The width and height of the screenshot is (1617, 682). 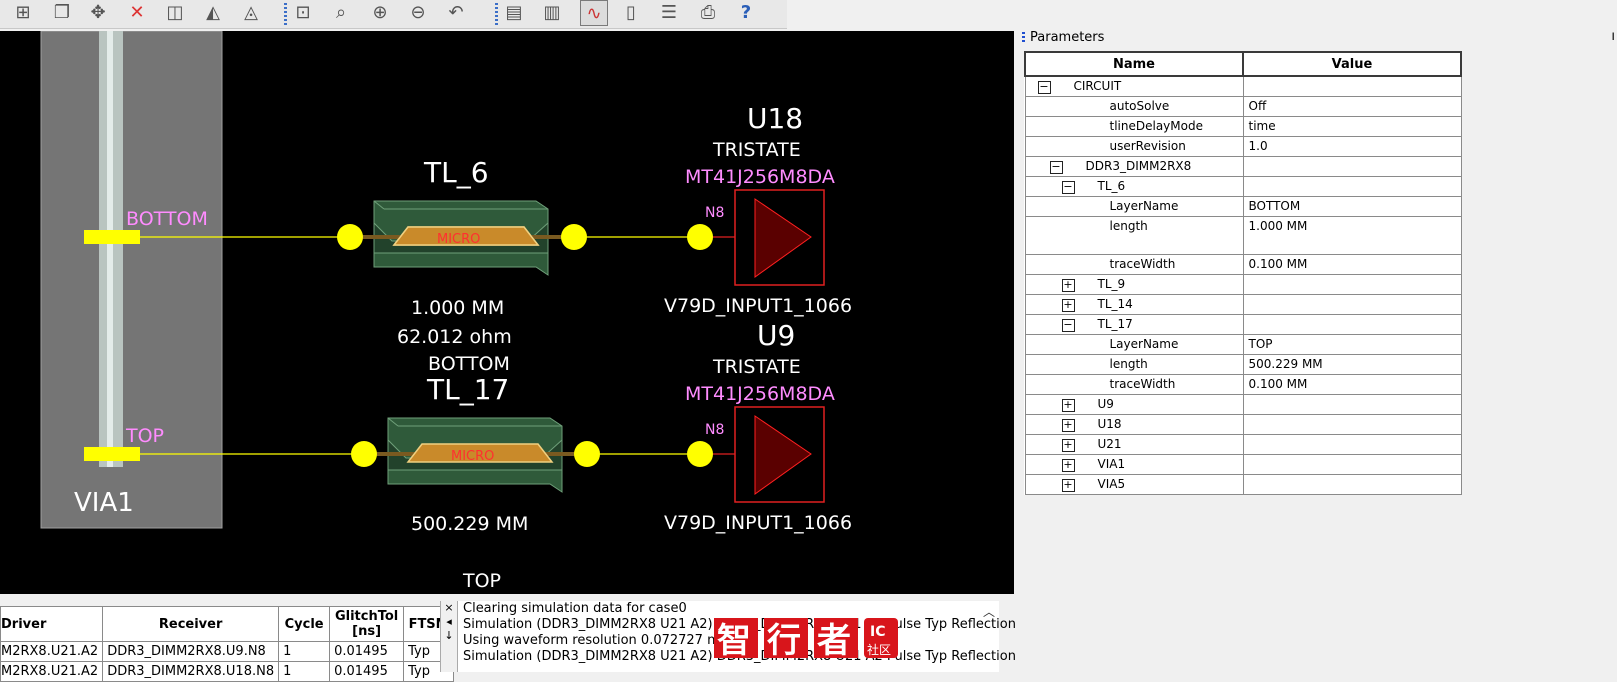 I want to click on tl17-node-right, so click(x=587, y=454).